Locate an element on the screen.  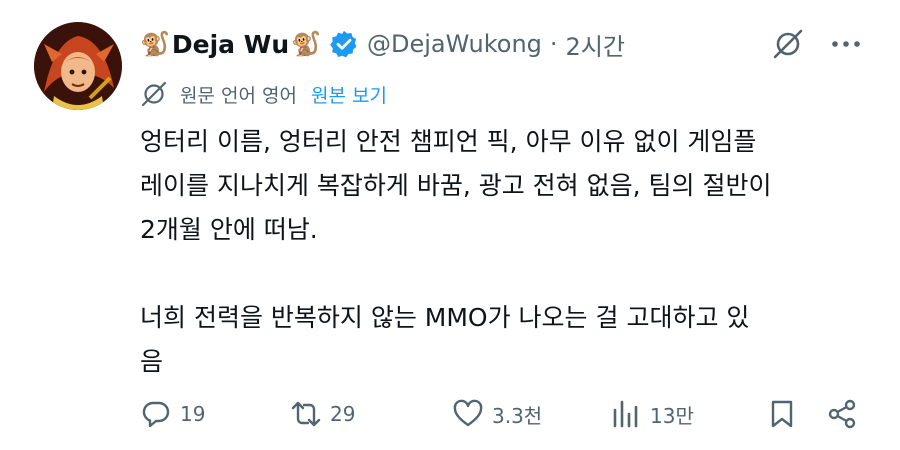
author-name-link: 🐒 Deja Wu 🐒 is located at coordinates (230, 44).